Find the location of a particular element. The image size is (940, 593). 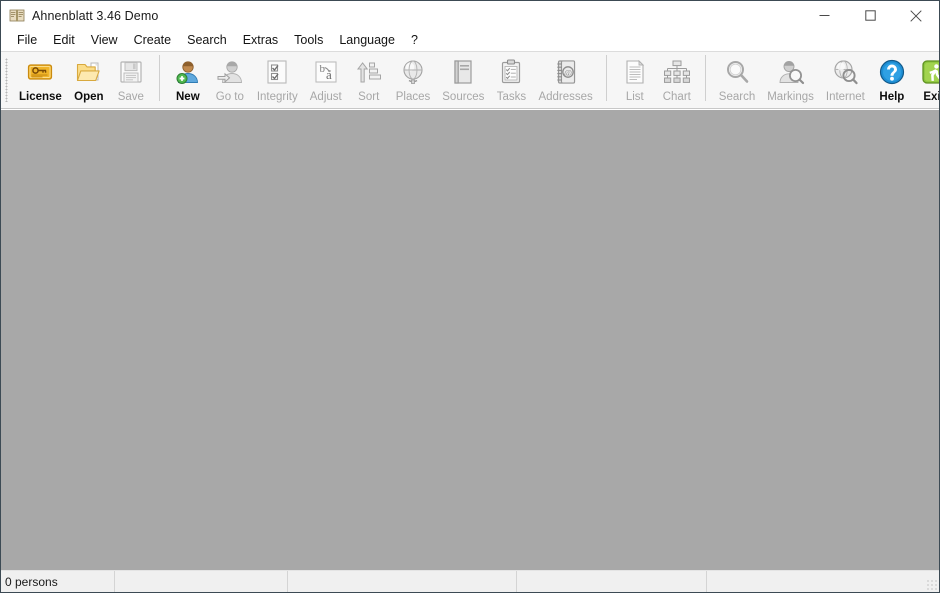

maximize-icon is located at coordinates (870, 15).